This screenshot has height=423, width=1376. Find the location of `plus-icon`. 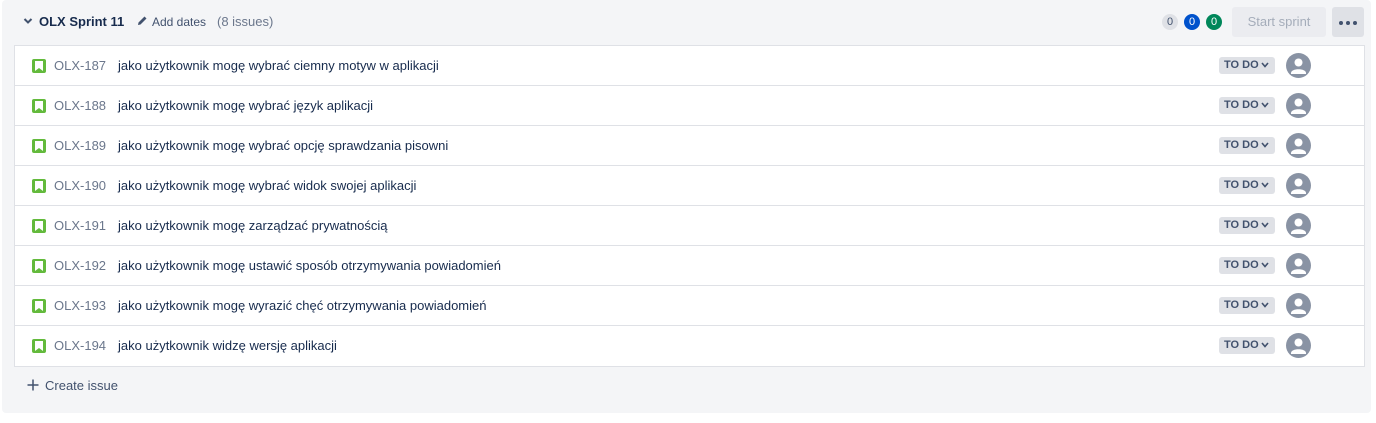

plus-icon is located at coordinates (33, 385).